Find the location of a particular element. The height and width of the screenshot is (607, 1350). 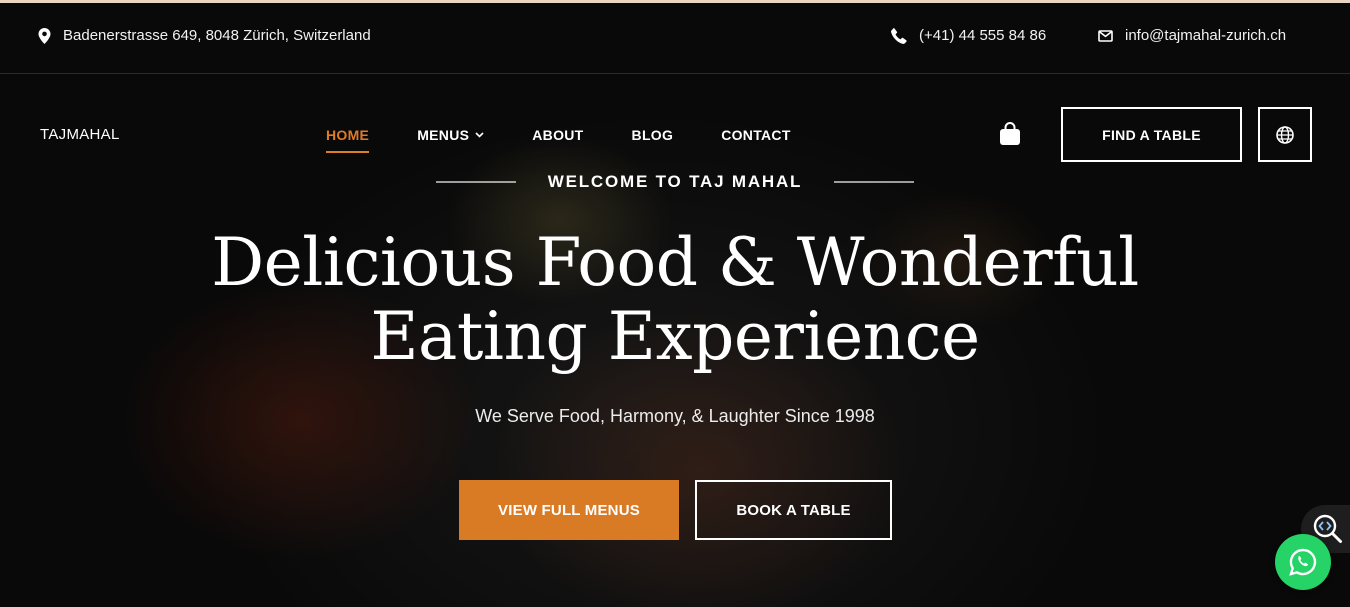

nav-item-menus: MENUS is located at coordinates (450, 135).